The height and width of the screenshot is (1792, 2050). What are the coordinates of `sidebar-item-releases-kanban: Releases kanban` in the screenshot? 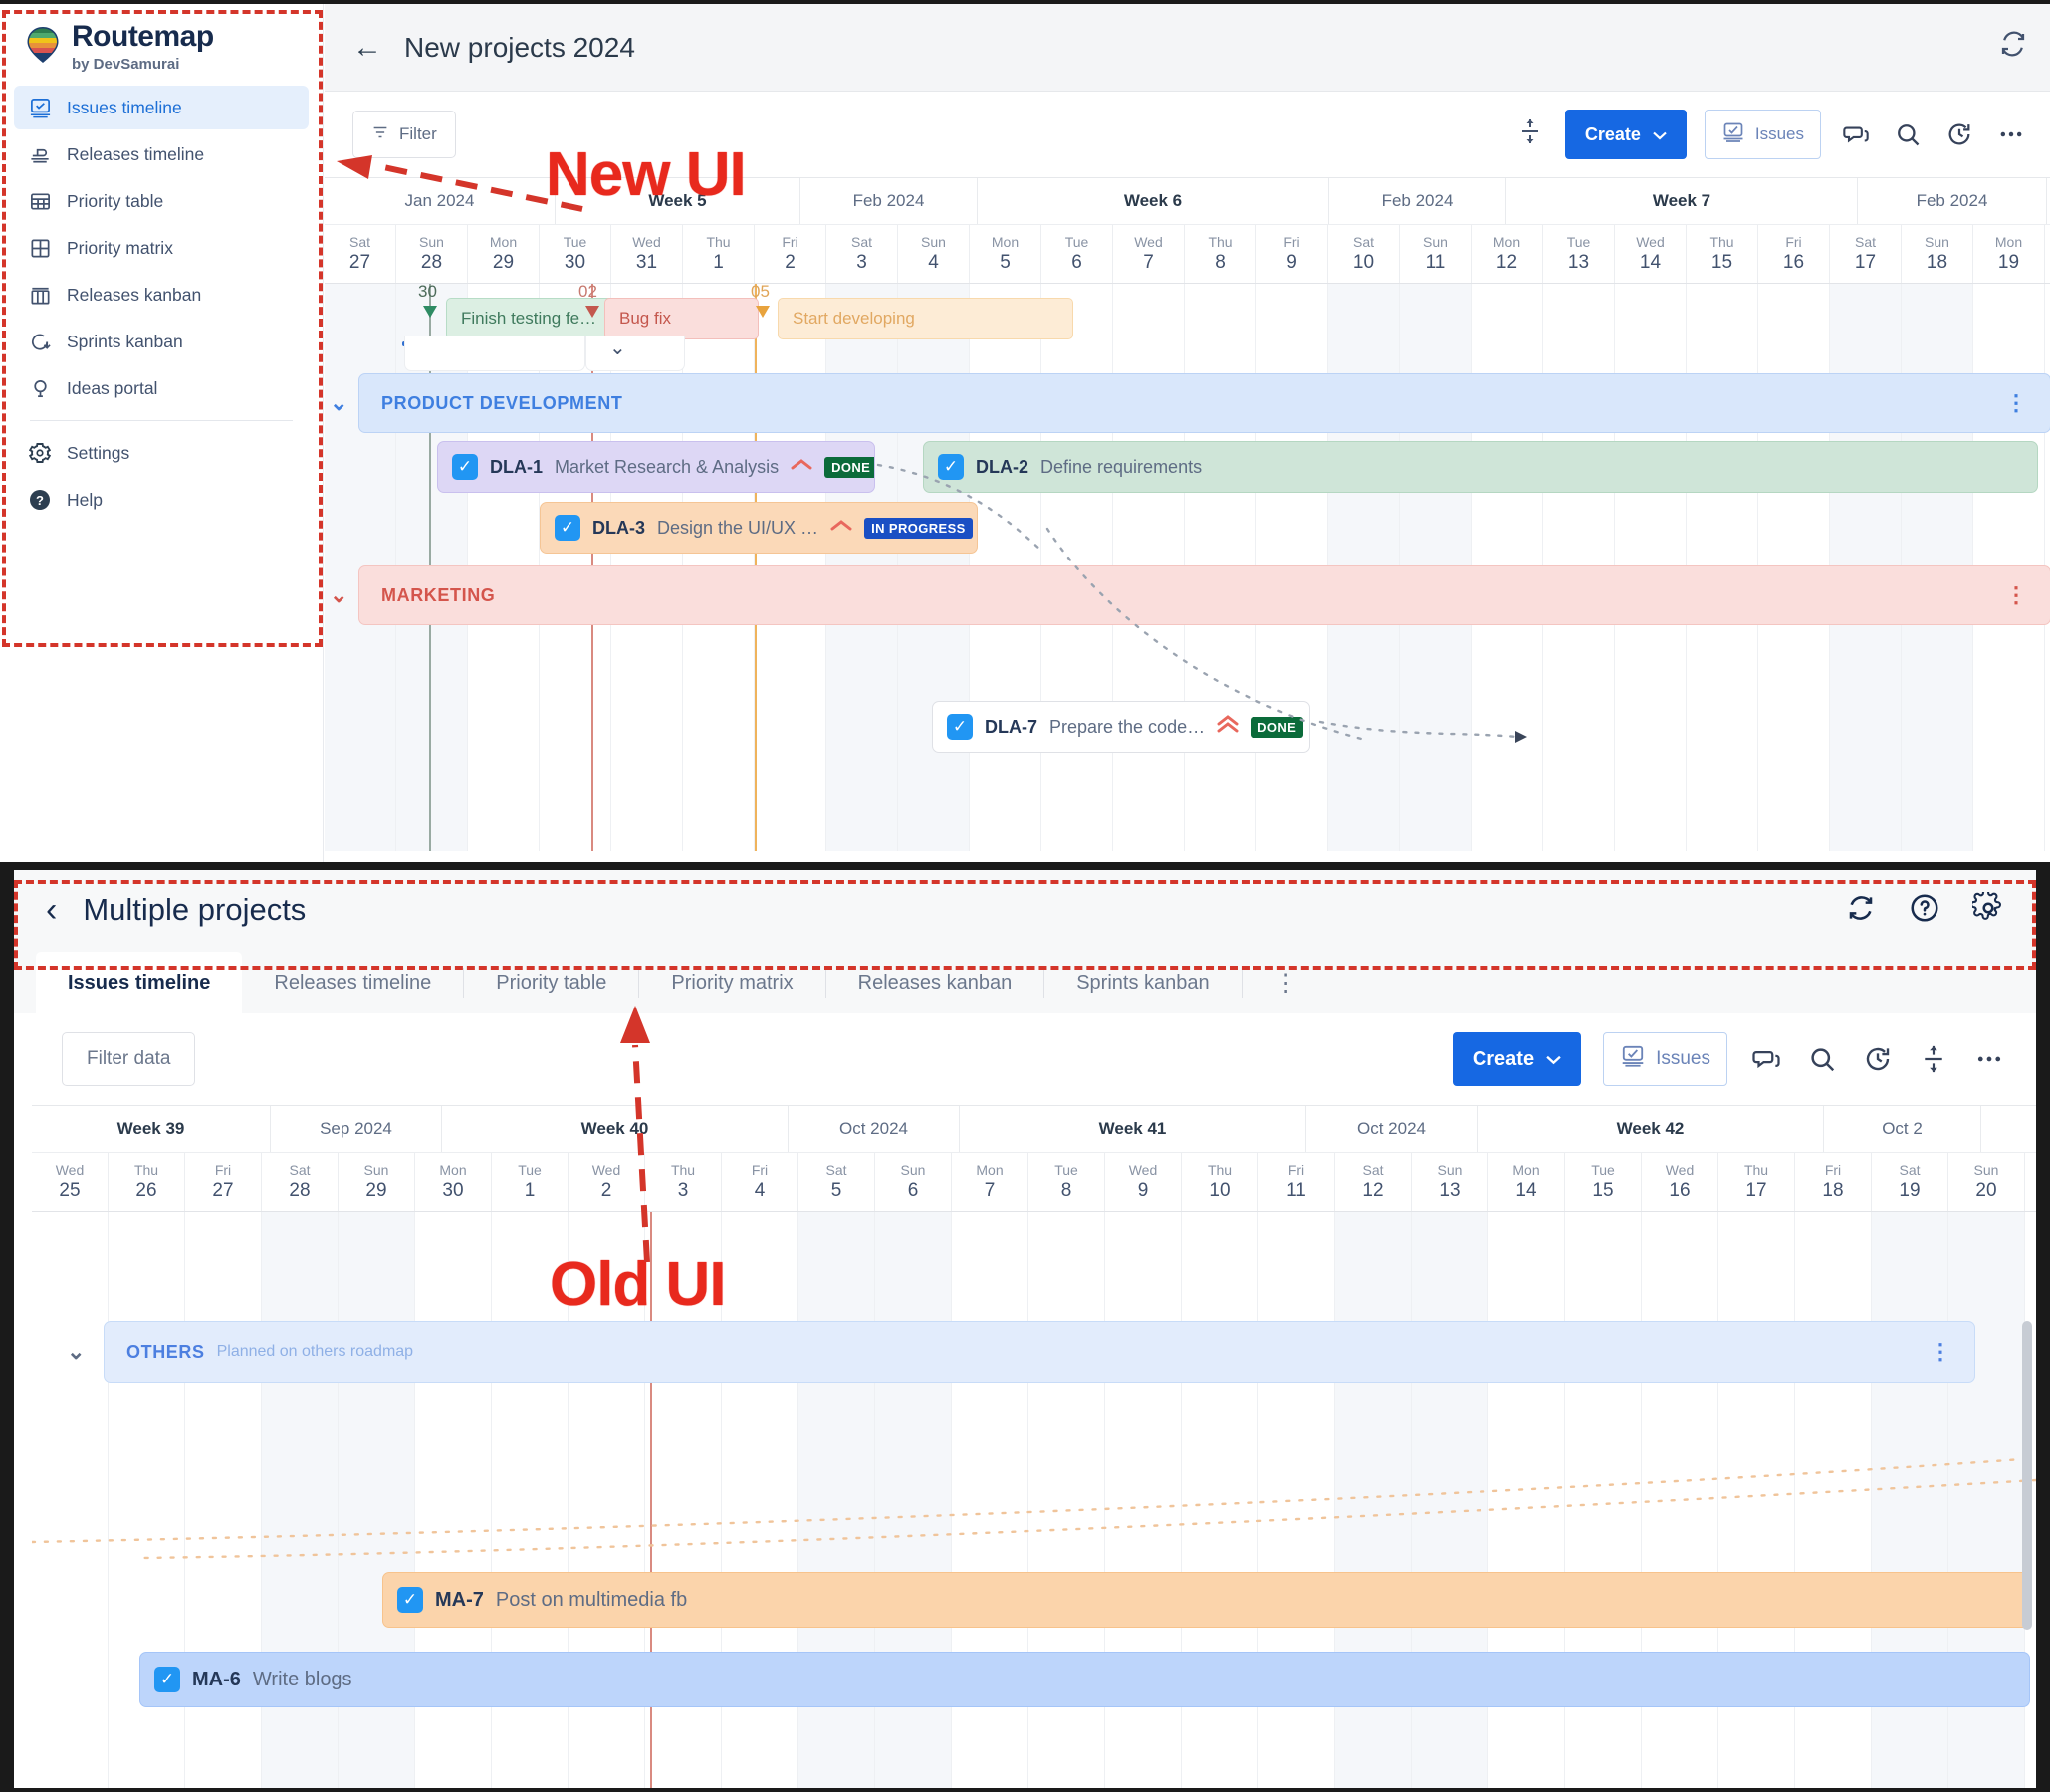 It's located at (161, 295).